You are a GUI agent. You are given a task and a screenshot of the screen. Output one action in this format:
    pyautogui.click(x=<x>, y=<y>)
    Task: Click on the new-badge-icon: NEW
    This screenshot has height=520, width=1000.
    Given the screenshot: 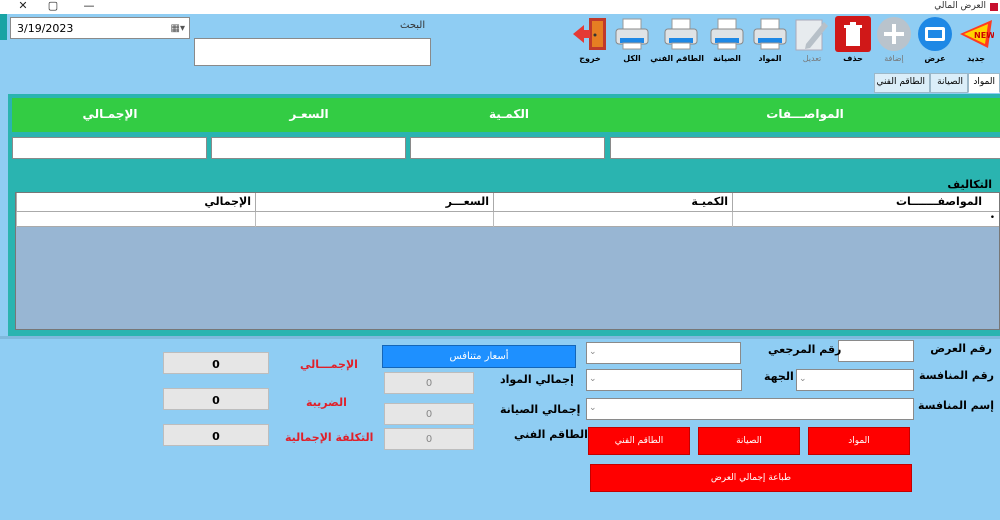 What is the action you would take?
    pyautogui.click(x=976, y=34)
    